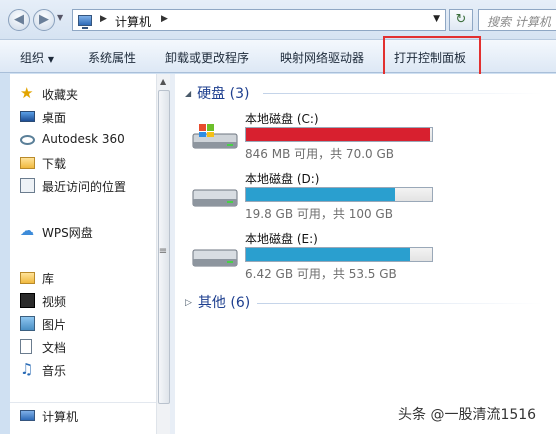 Image resolution: width=556 pixels, height=434 pixels. What do you see at coordinates (27, 93) in the screenshot?
I see `star-icon: ★` at bounding box center [27, 93].